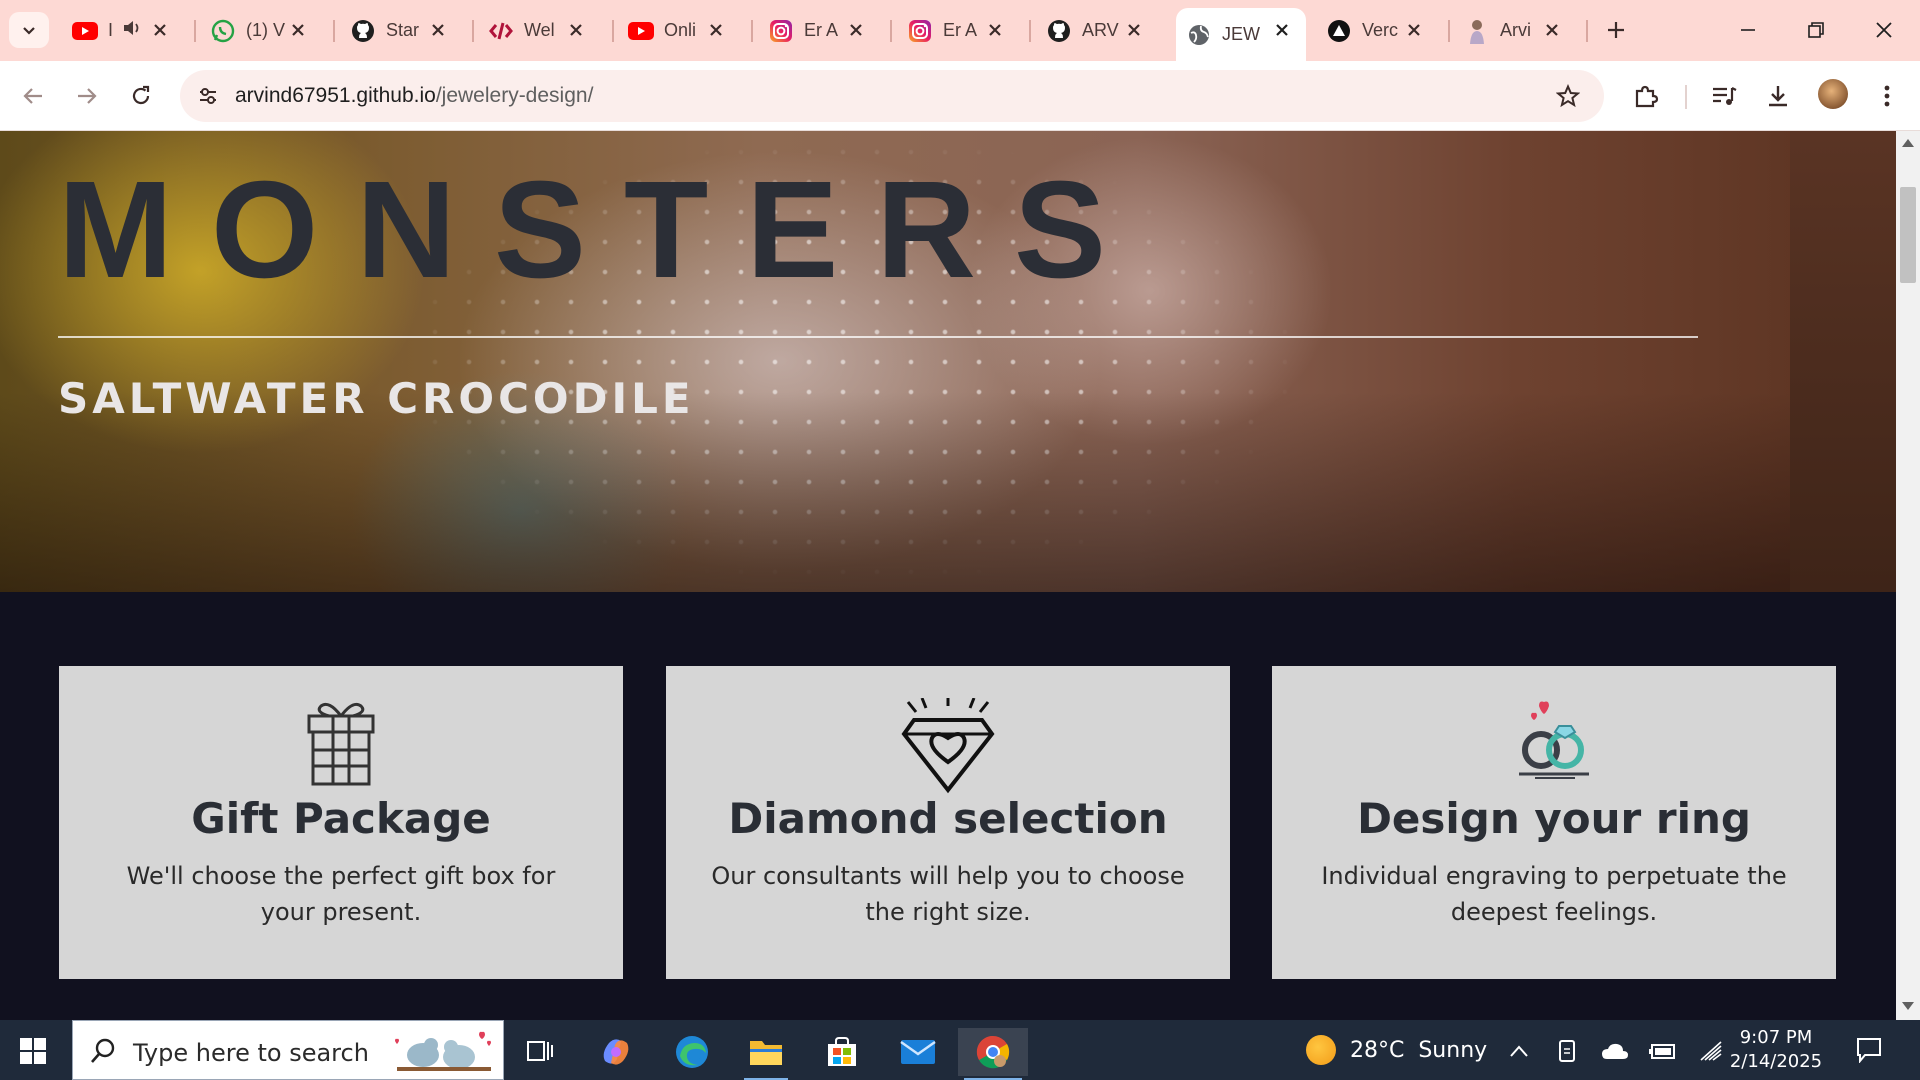  What do you see at coordinates (1477, 31) in the screenshot?
I see `profile-photo-icon` at bounding box center [1477, 31].